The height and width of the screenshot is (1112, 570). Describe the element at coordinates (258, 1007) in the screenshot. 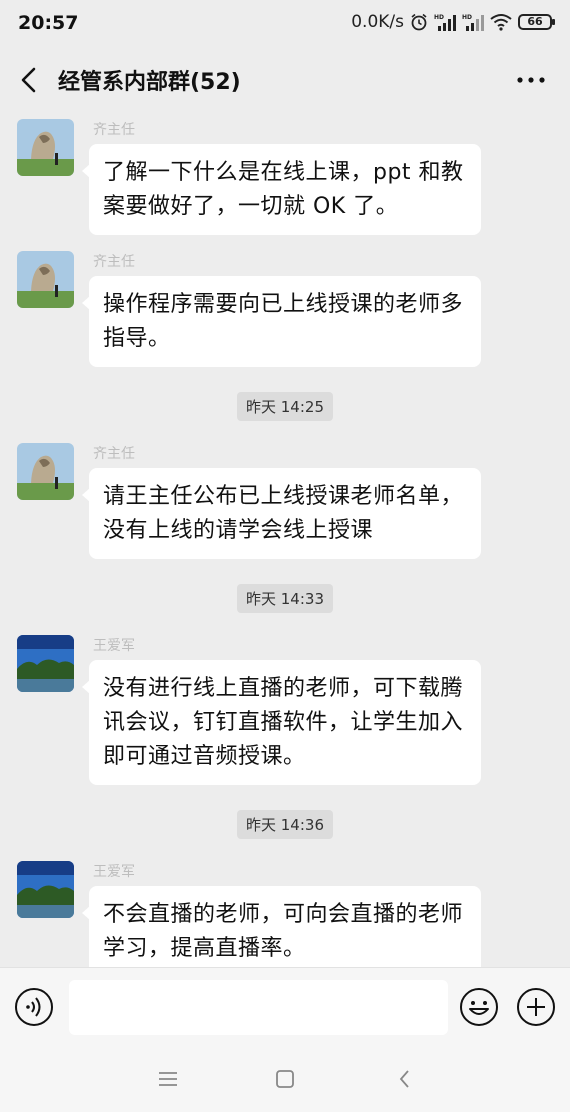

I see `message-input` at that location.